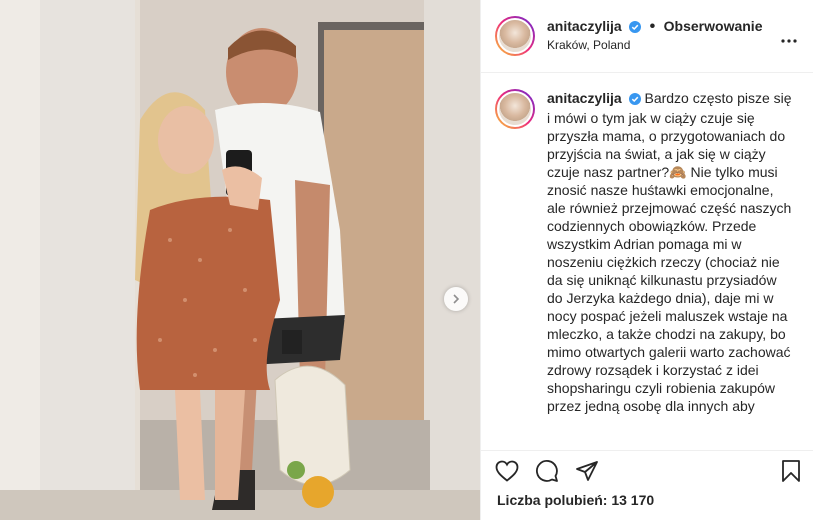 The image size is (813, 520). I want to click on avatar, so click(515, 36).